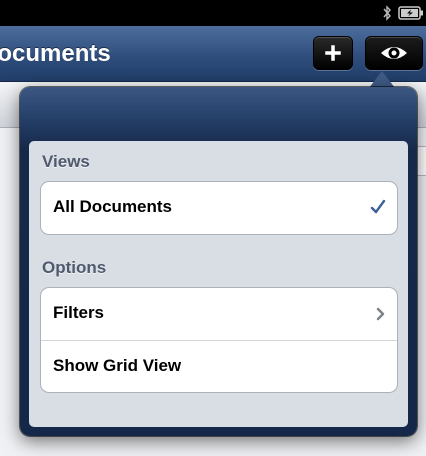 Image resolution: width=426 pixels, height=456 pixels. I want to click on status-icons, so click(403, 13).